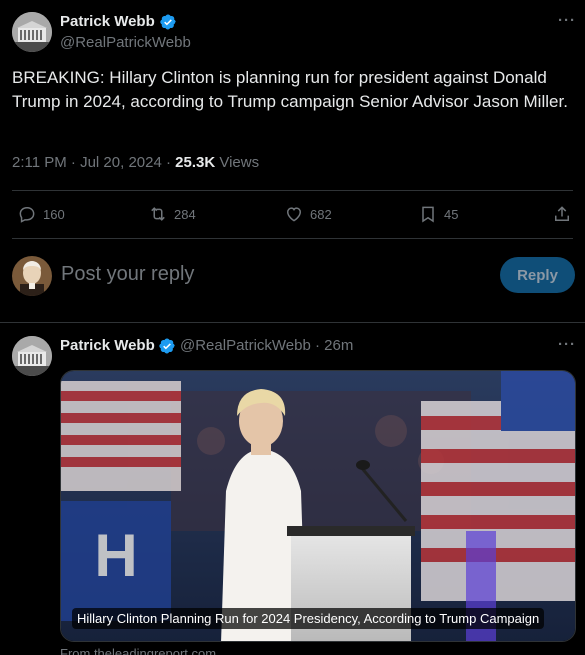  What do you see at coordinates (27, 215) in the screenshot?
I see `reply-icon` at bounding box center [27, 215].